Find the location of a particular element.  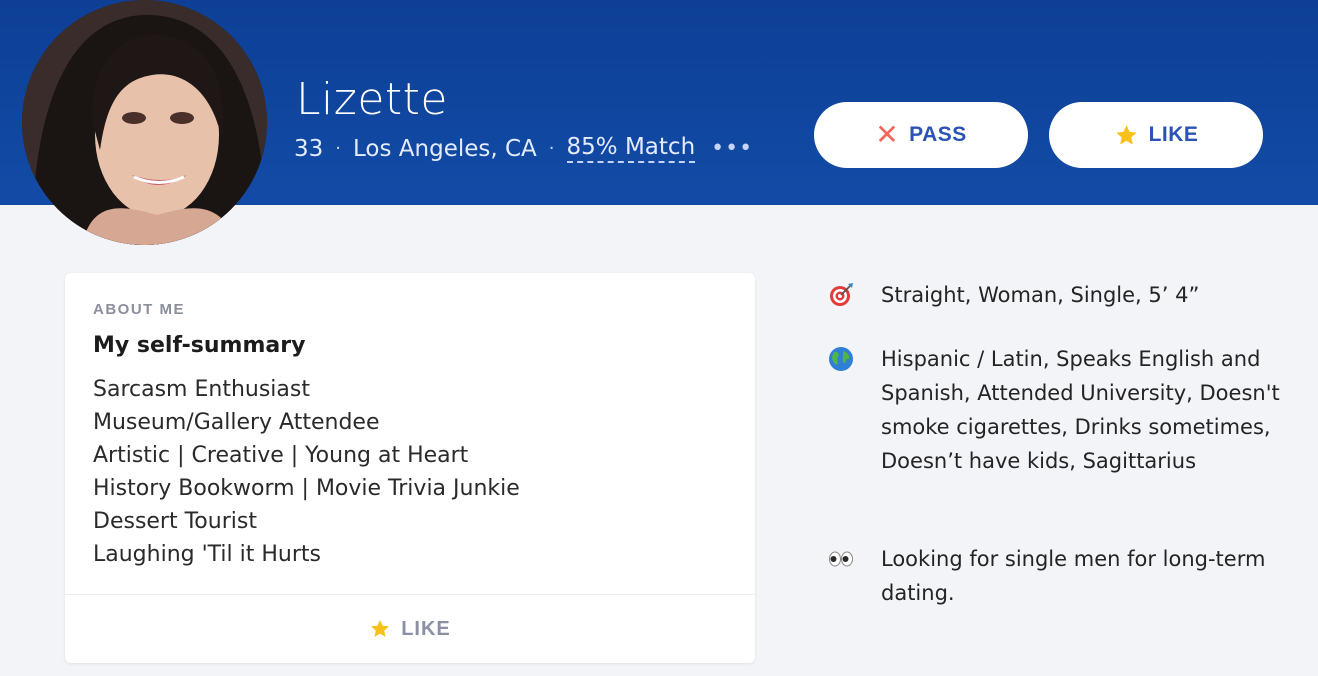

like-button: LIKE is located at coordinates (1156, 135).